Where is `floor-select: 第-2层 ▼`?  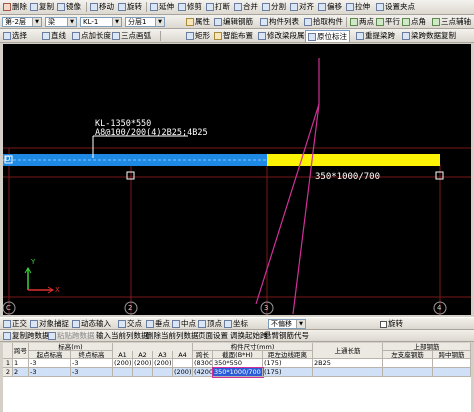 floor-select: 第-2层 ▼ is located at coordinates (22, 22).